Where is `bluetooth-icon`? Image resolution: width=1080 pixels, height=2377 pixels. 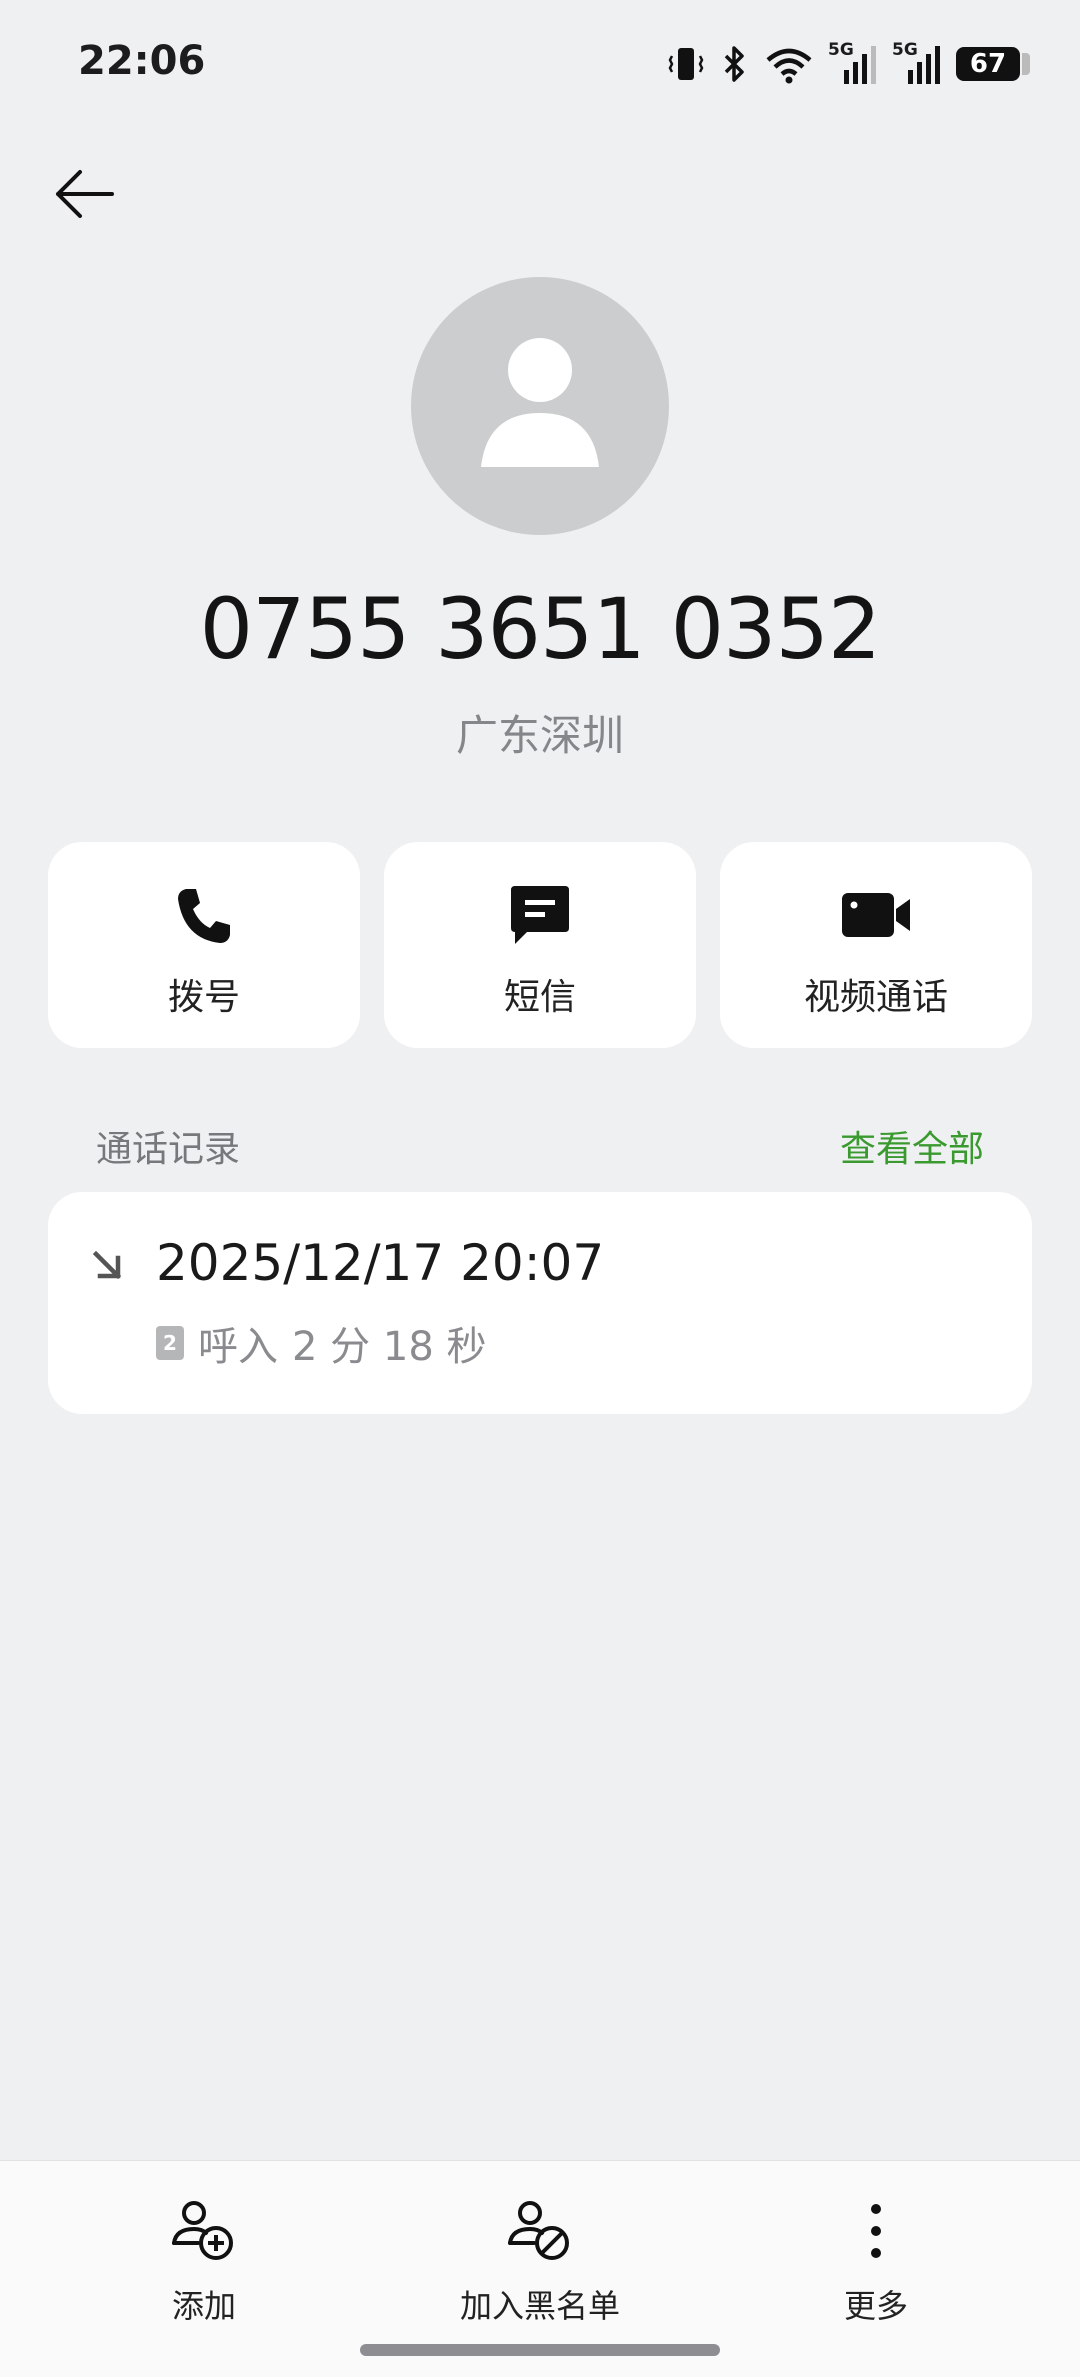
bluetooth-icon is located at coordinates (735, 64).